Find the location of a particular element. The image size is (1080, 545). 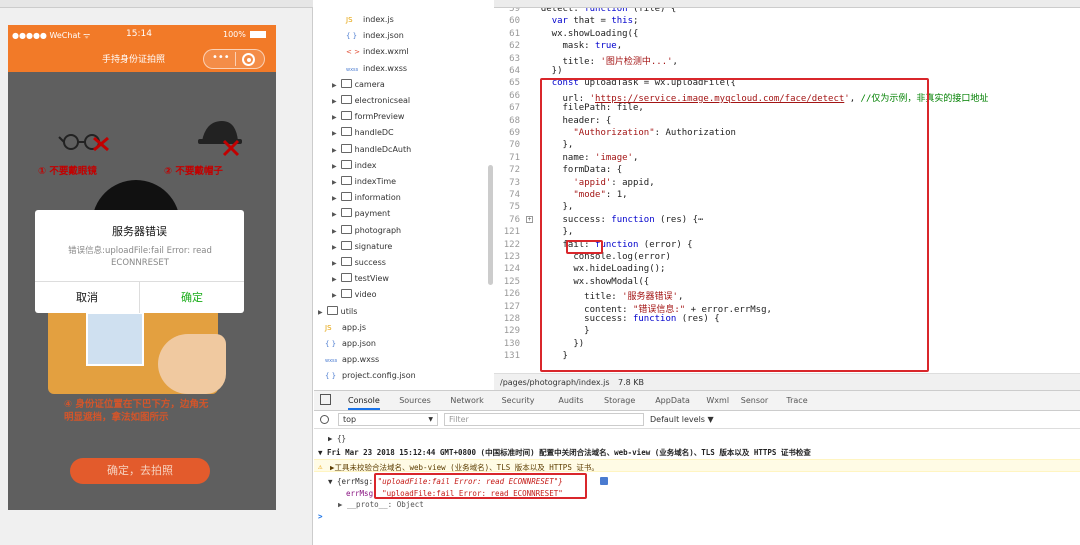

tab-sensor: Sensor is located at coordinates (754, 400).